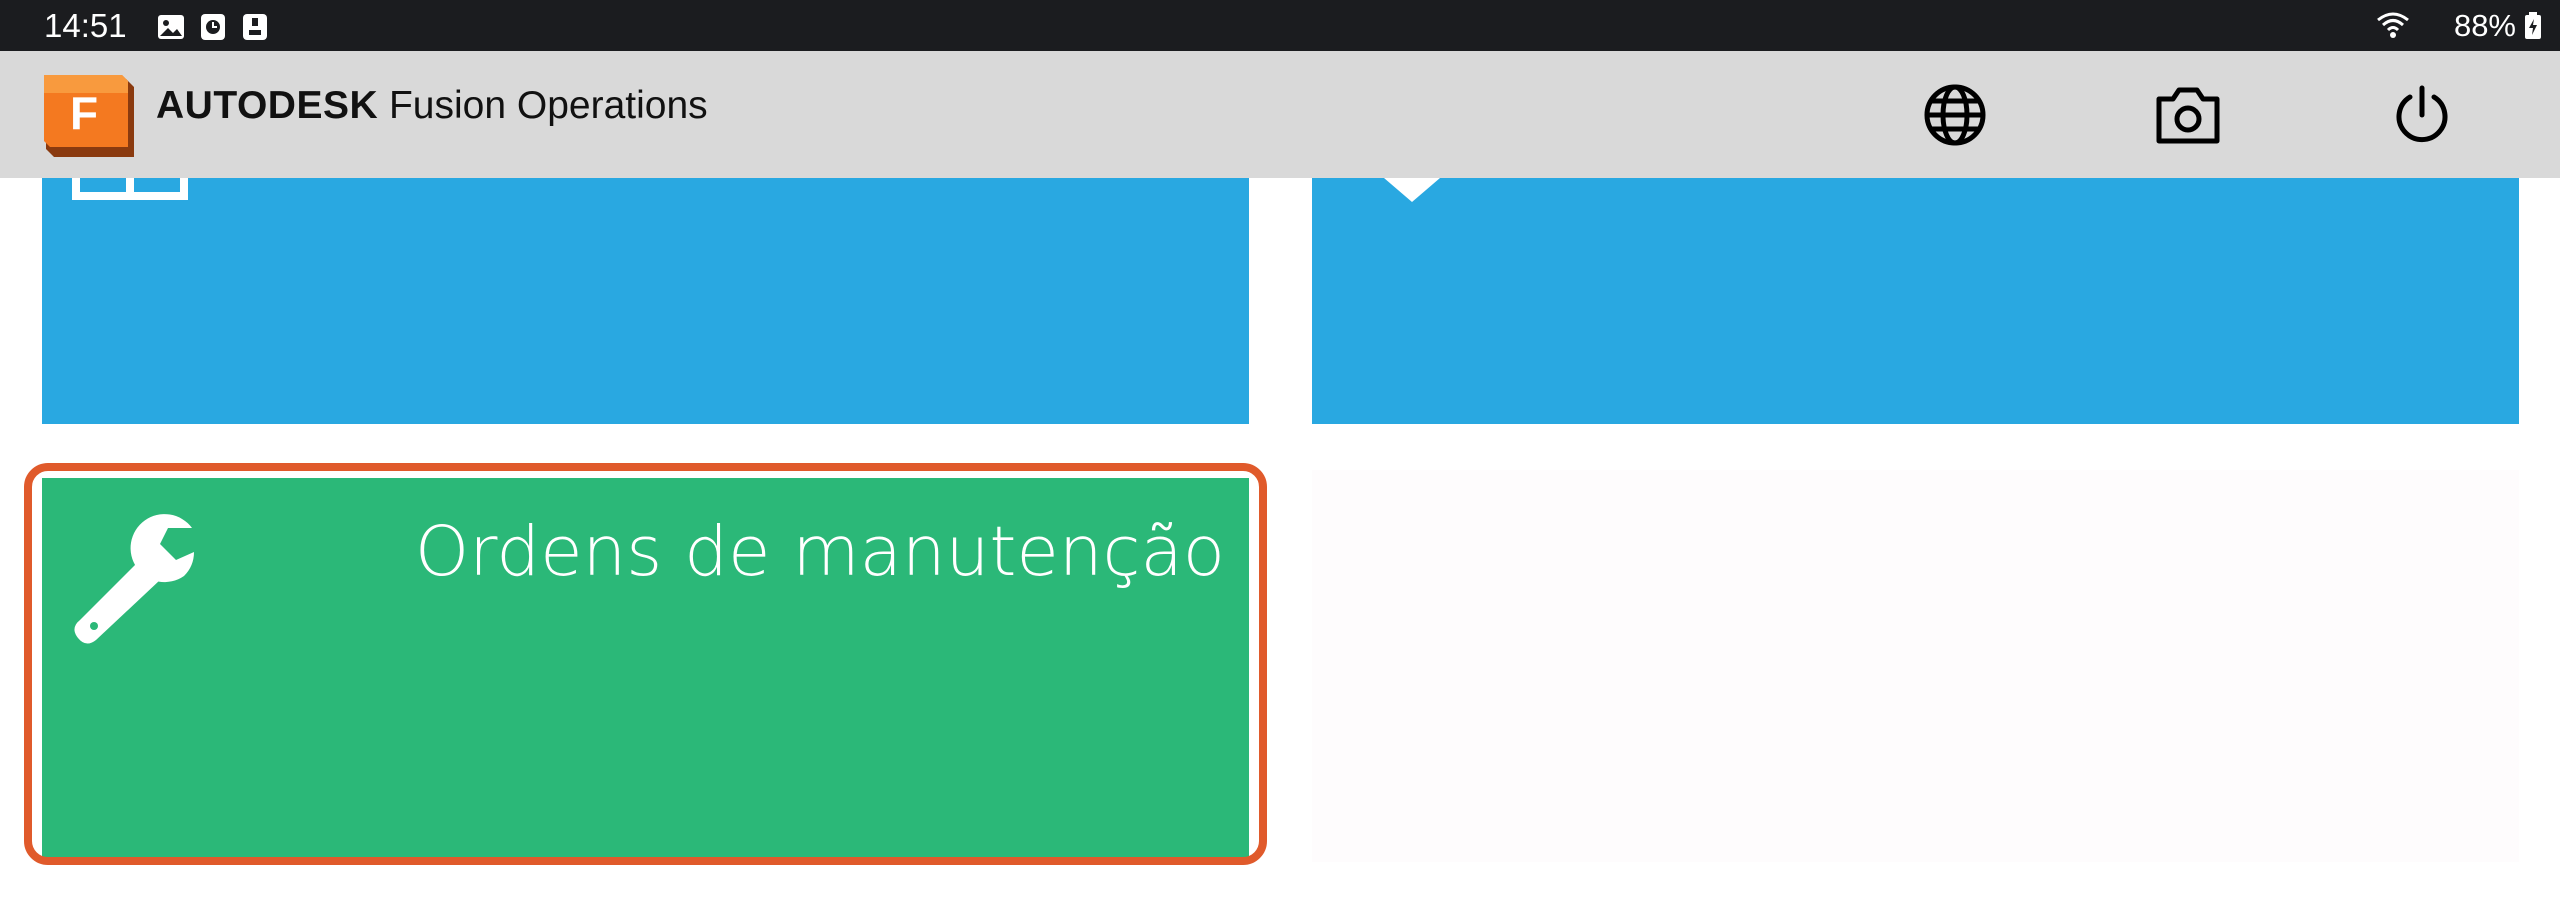  Describe the element at coordinates (134, 579) in the screenshot. I see `wrench-icon` at that location.